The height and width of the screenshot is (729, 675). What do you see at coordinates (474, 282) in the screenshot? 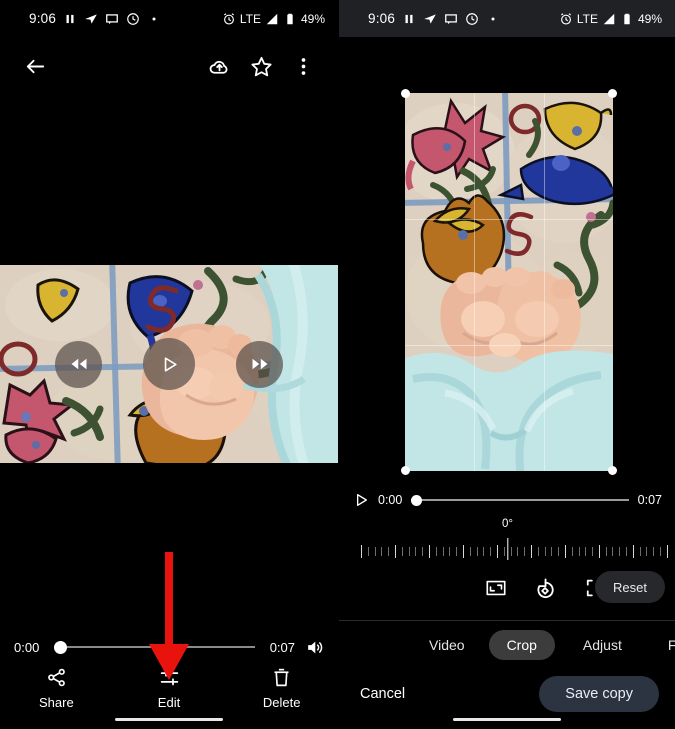
I see `crop-grid-line-v1` at bounding box center [474, 282].